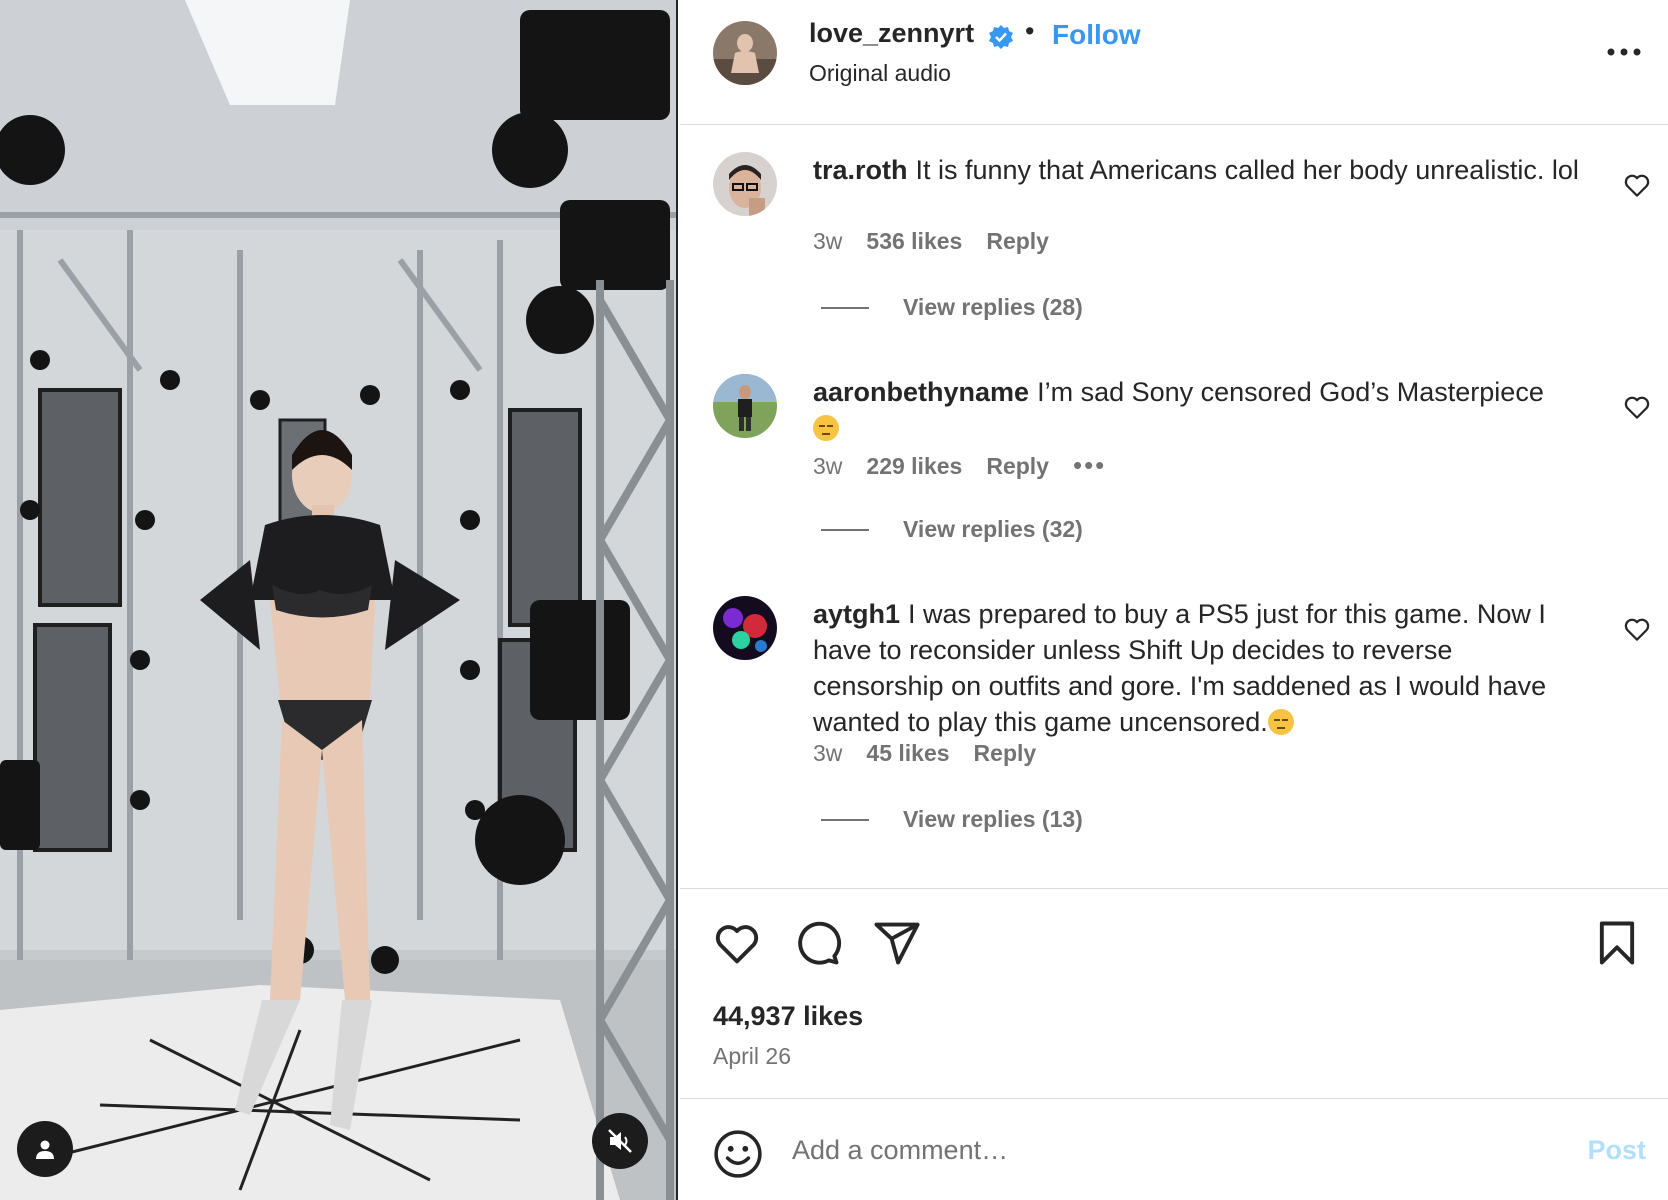 The width and height of the screenshot is (1668, 1200). Describe the element at coordinates (880, 73) in the screenshot. I see `audio-label: Original audio` at that location.